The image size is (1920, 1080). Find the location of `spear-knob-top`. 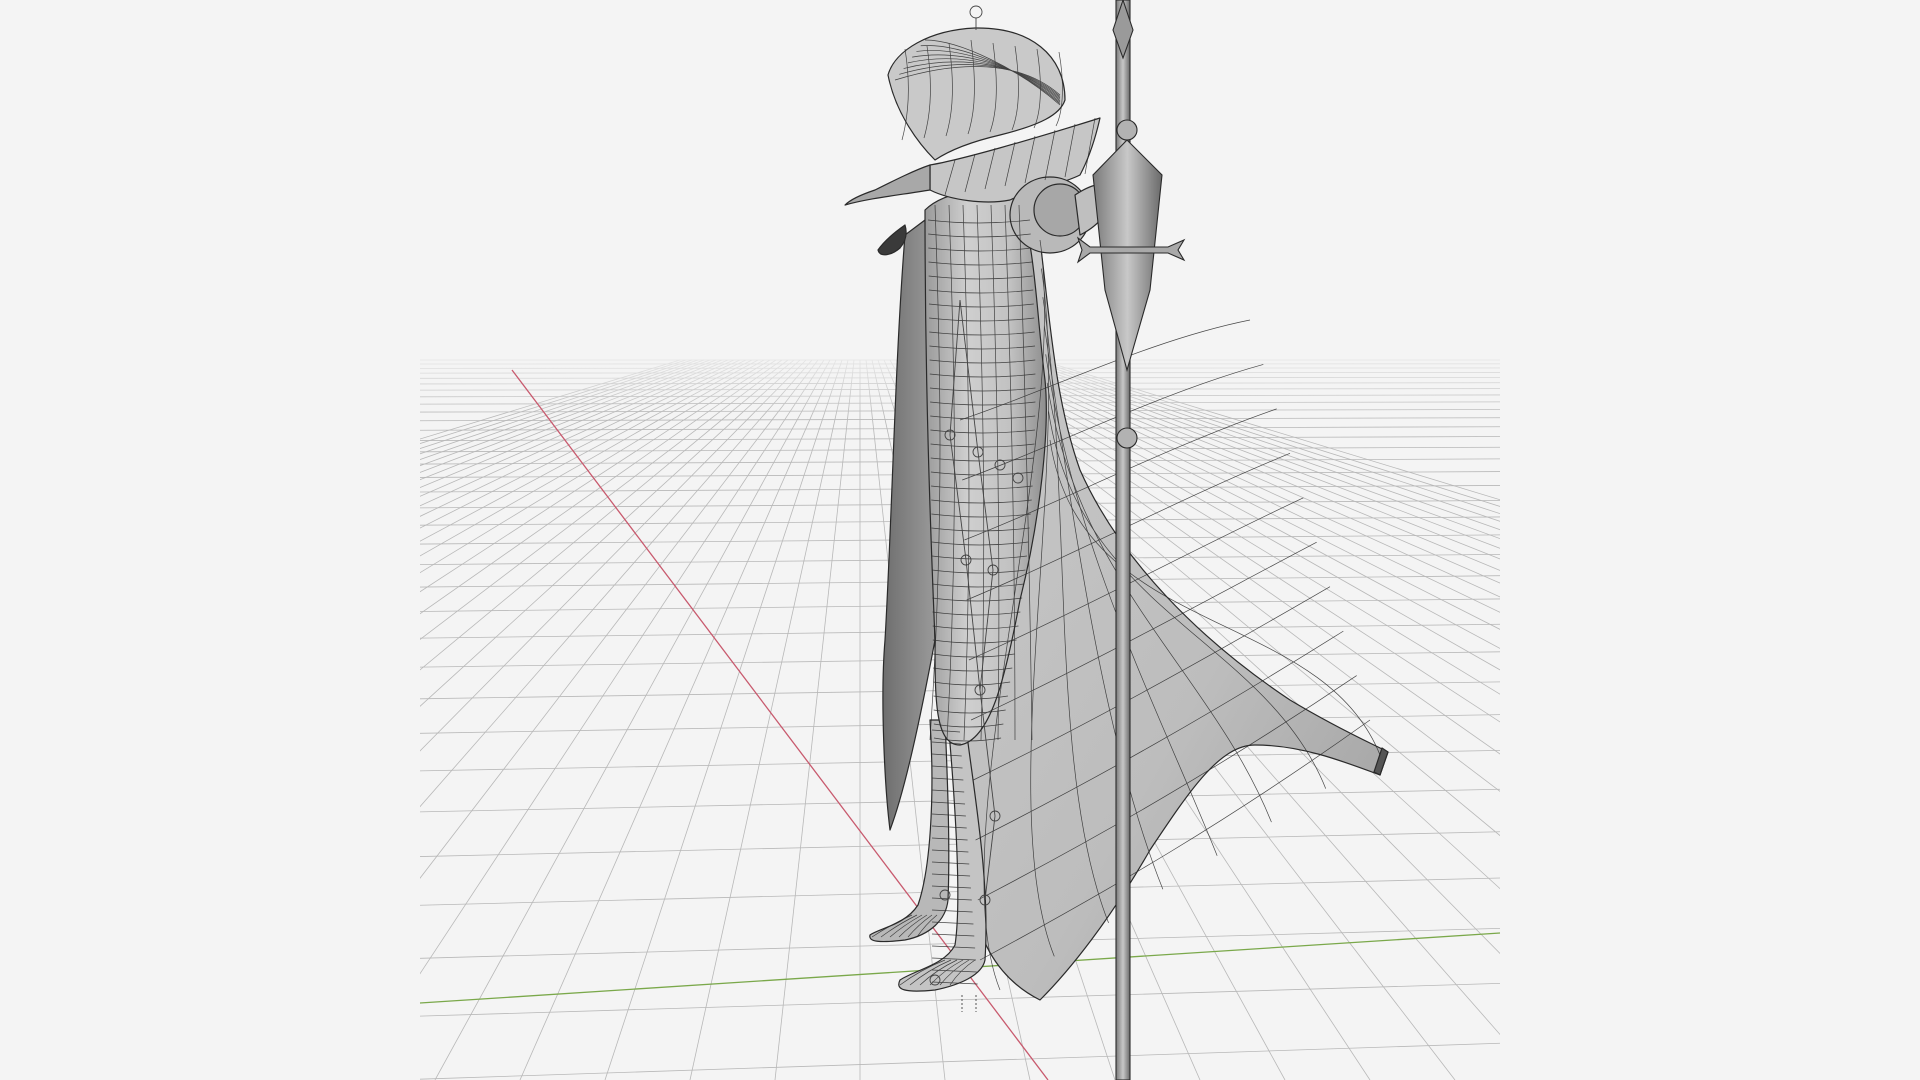

spear-knob-top is located at coordinates (1127, 130).